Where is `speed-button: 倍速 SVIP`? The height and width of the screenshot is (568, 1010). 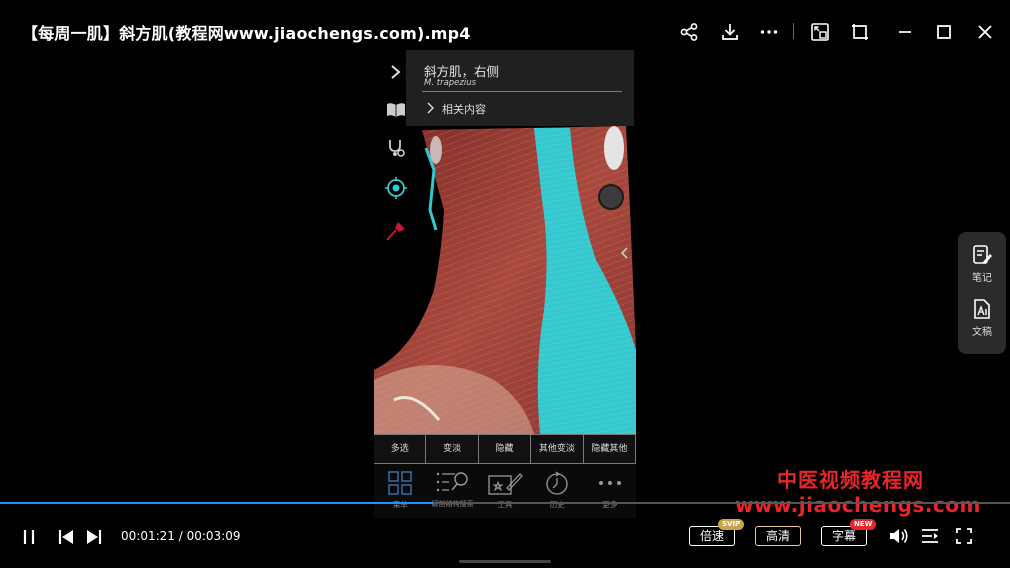
speed-button: 倍速 SVIP is located at coordinates (717, 532).